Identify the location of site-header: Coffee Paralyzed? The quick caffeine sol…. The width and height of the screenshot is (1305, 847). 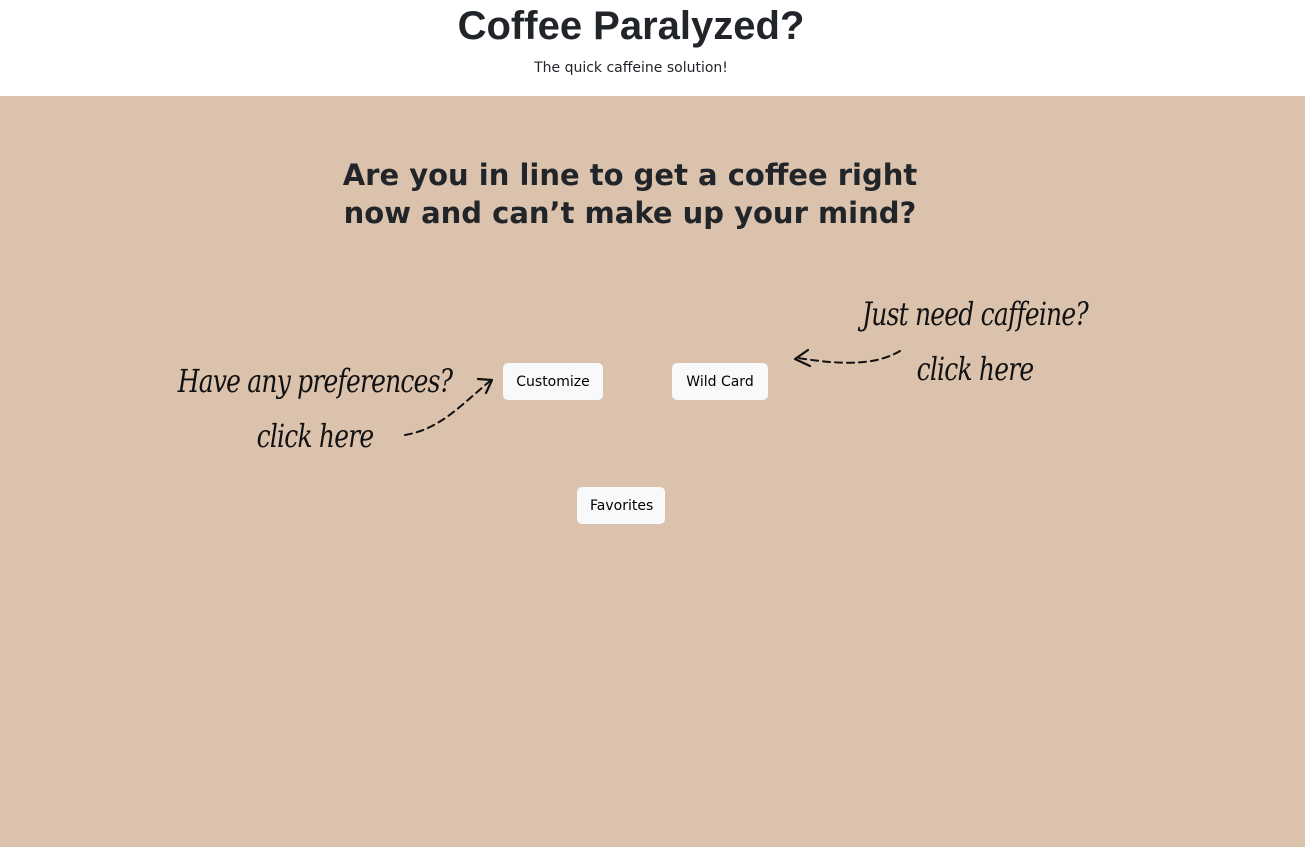
(652, 48).